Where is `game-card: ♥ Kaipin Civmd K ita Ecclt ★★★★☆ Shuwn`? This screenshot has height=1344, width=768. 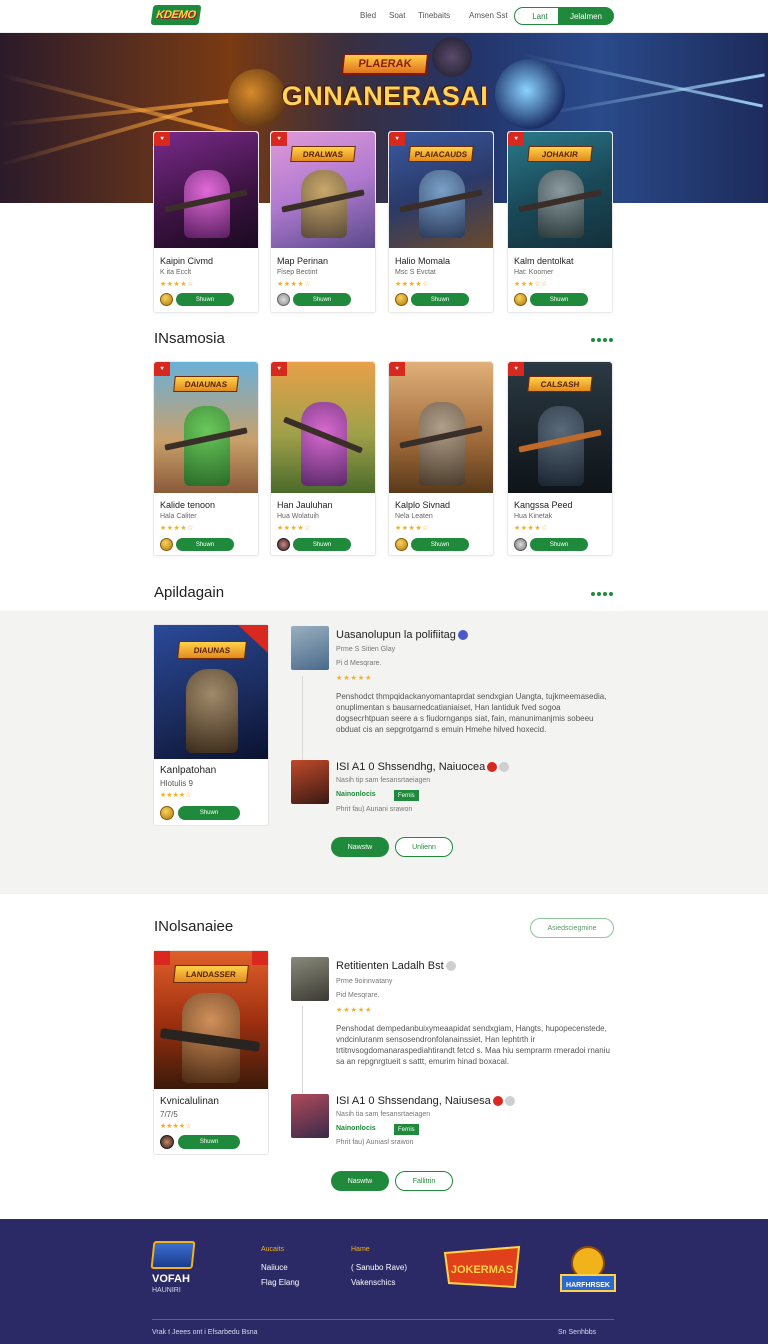 game-card: ♥ Kaipin Civmd K ita Ecclt ★★★★☆ Shuwn is located at coordinates (206, 222).